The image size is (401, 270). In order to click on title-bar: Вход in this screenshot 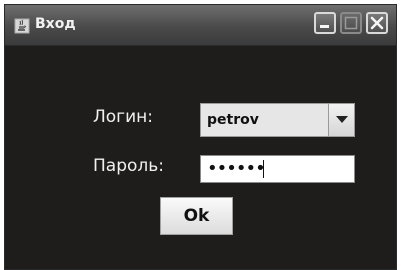, I will do `click(200, 25)`.